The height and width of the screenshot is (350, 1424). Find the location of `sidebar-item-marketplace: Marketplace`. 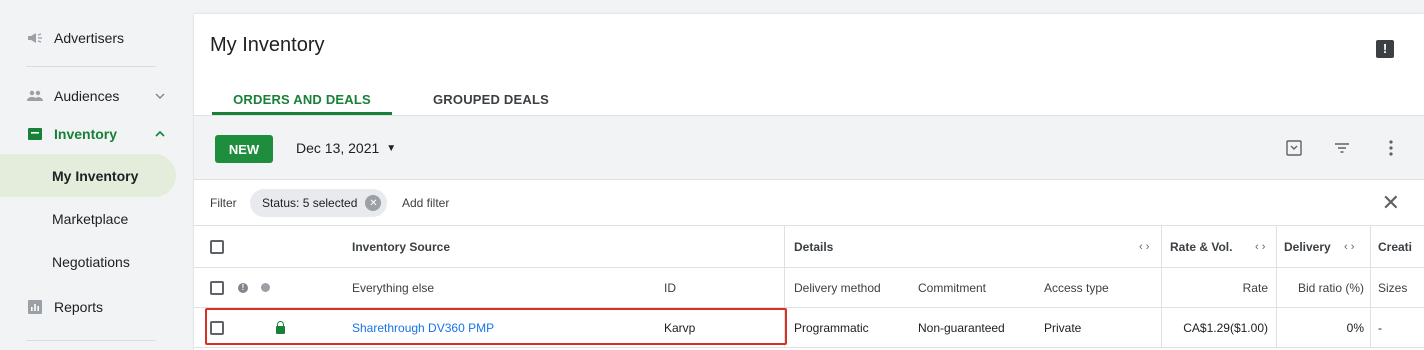

sidebar-item-marketplace: Marketplace is located at coordinates (88, 218).